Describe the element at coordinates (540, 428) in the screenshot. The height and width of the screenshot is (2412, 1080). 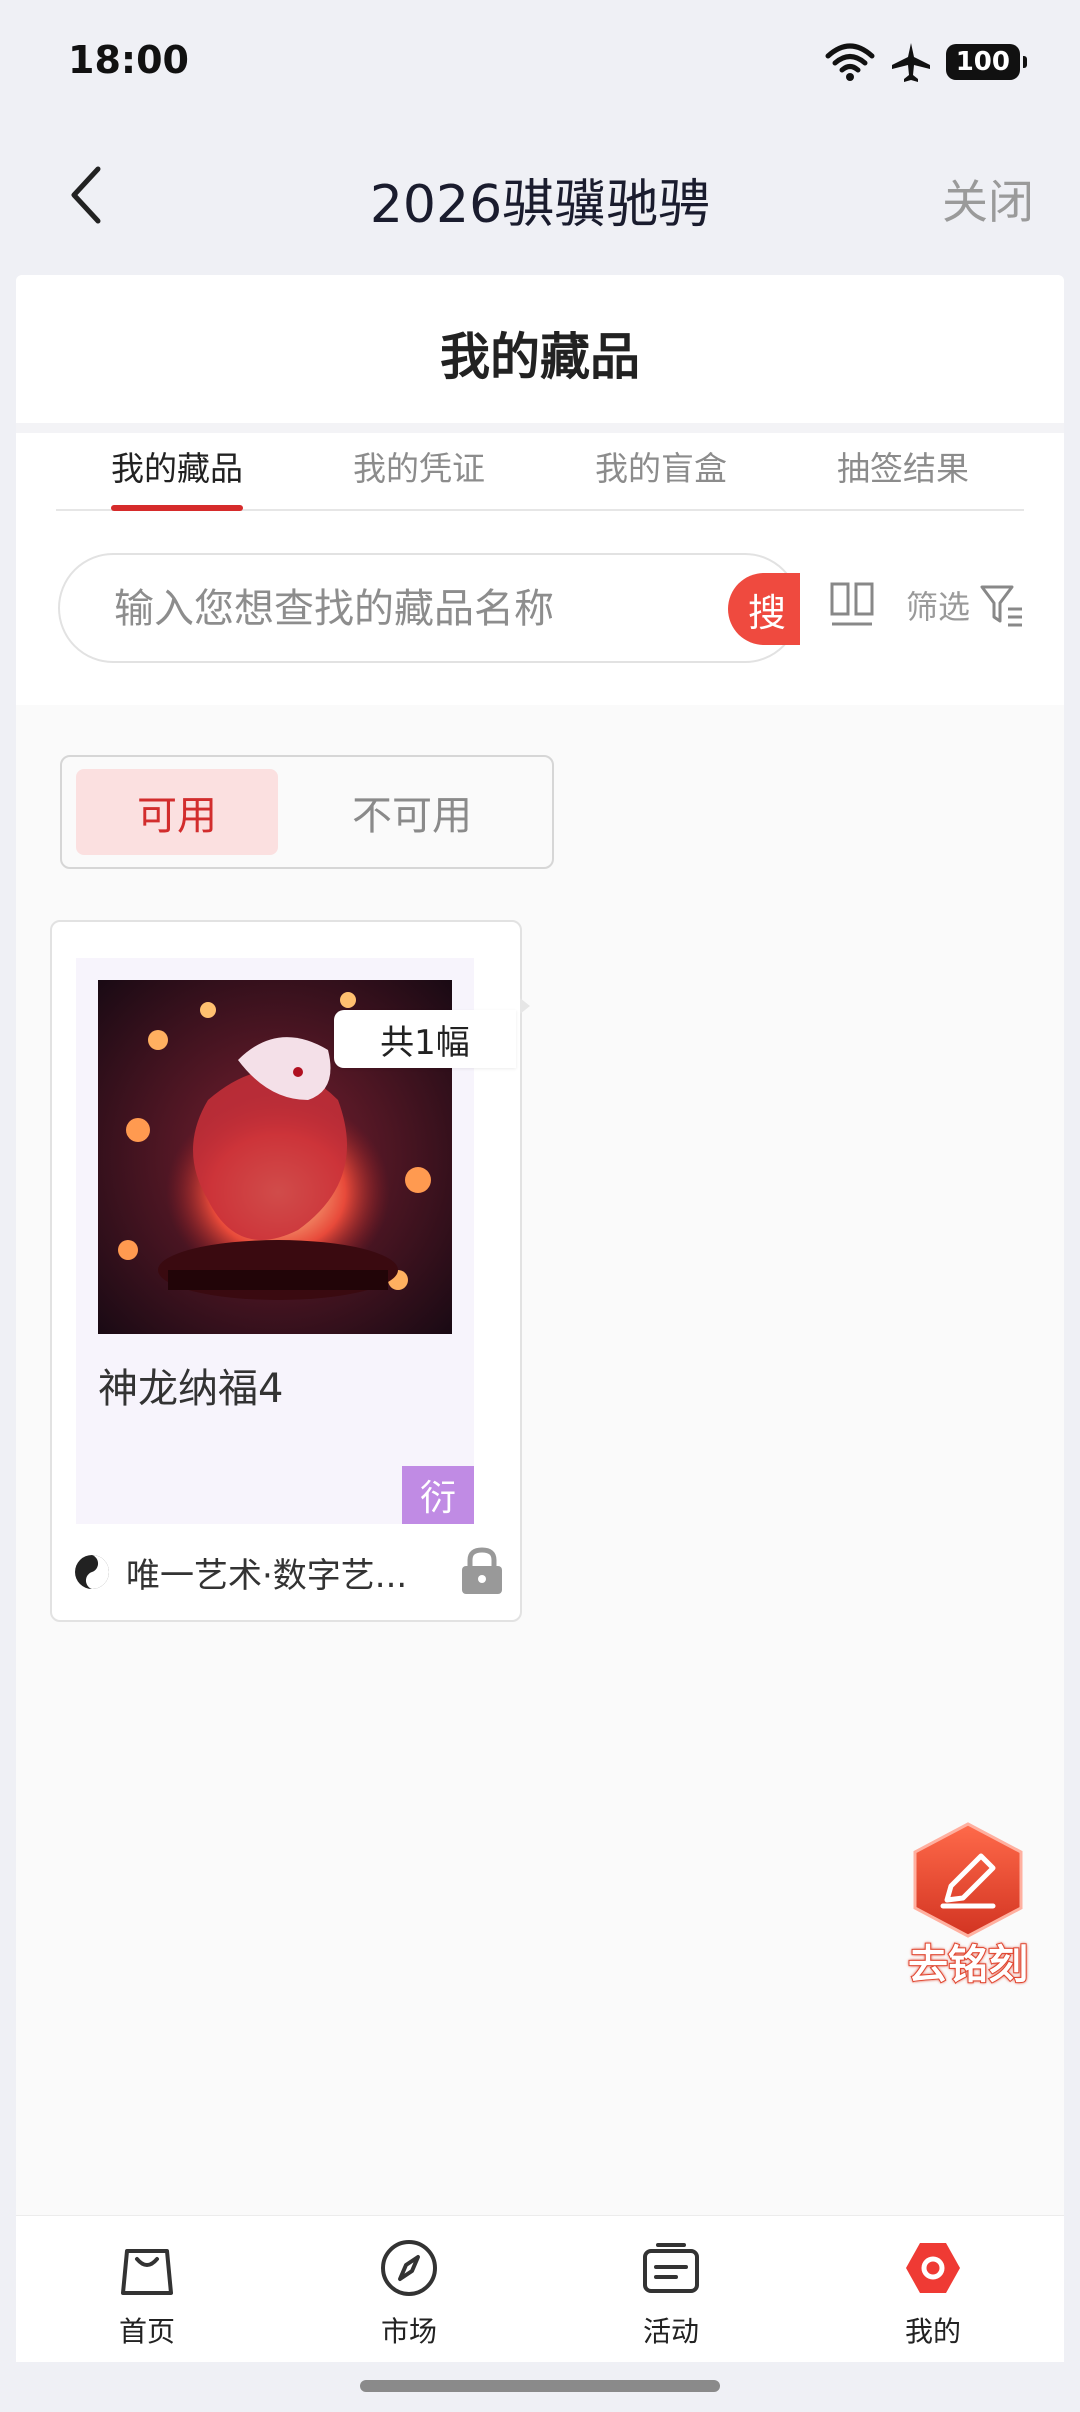
I see `divider` at that location.